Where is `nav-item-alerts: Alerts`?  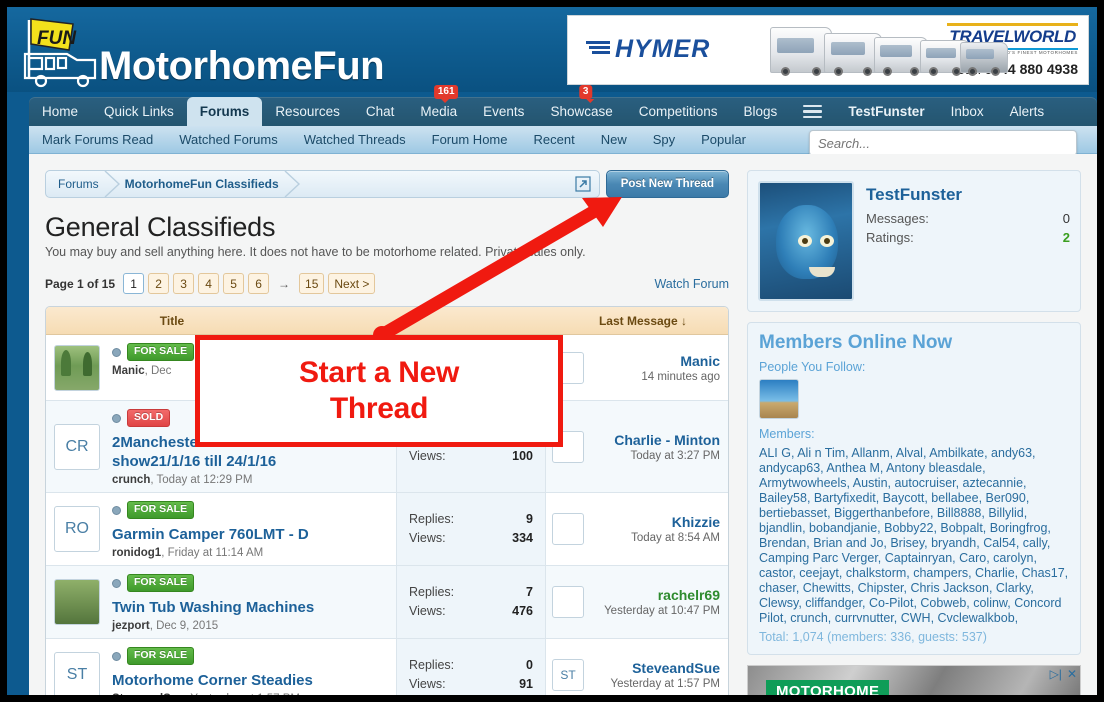
nav-item-alerts: Alerts is located at coordinates (1027, 111).